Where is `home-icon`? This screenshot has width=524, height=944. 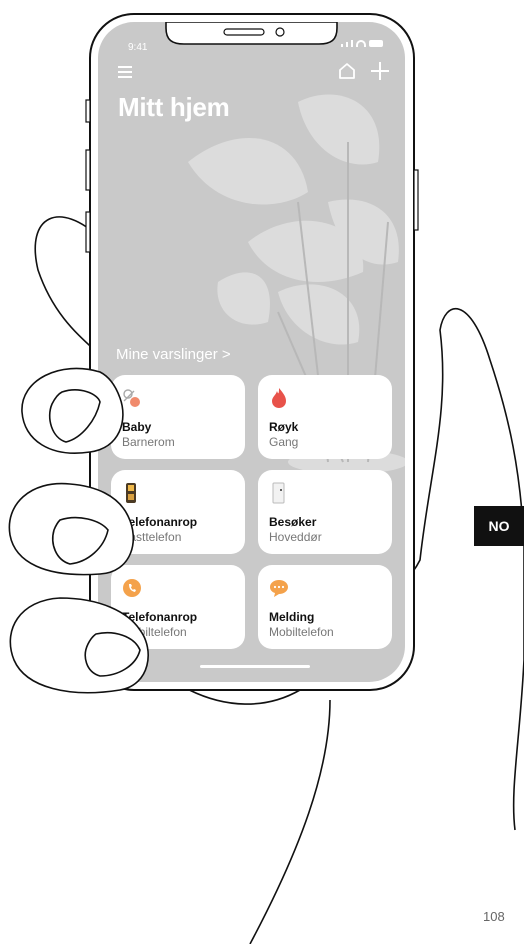 home-icon is located at coordinates (347, 71).